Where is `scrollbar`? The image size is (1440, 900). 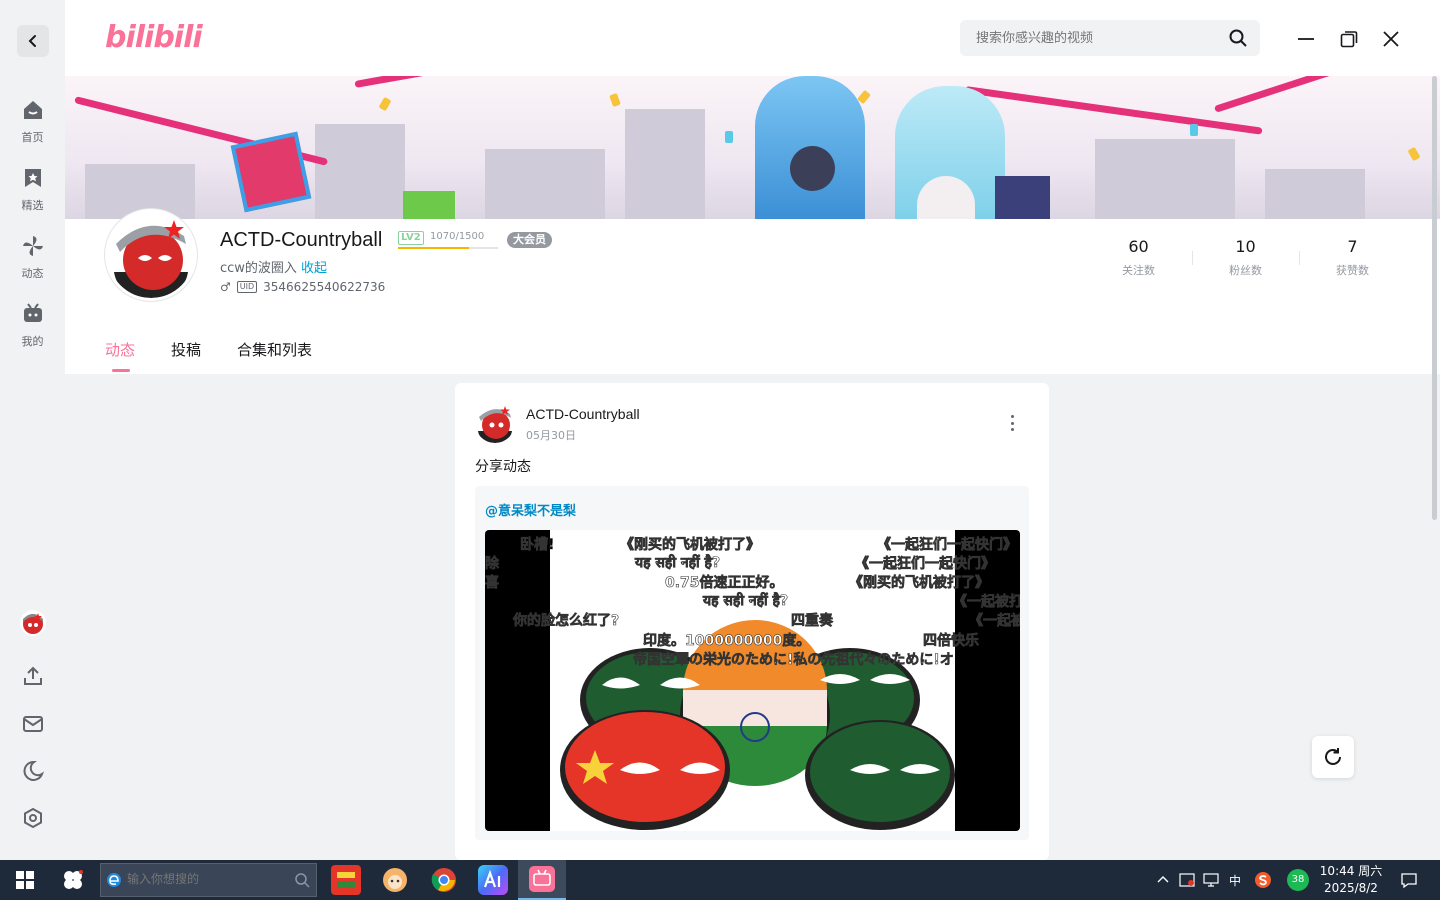 scrollbar is located at coordinates (1434, 298).